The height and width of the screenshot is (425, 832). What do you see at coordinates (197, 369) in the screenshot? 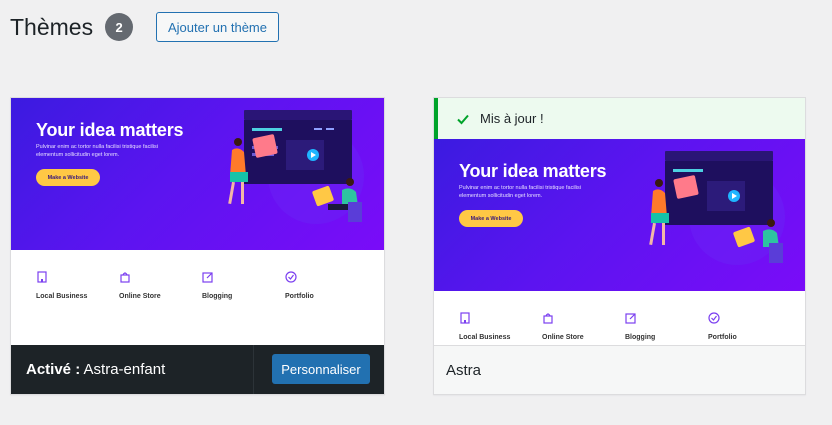
I see `theme-footer-active: Activé : Astra-enfant Personnaliser` at bounding box center [197, 369].